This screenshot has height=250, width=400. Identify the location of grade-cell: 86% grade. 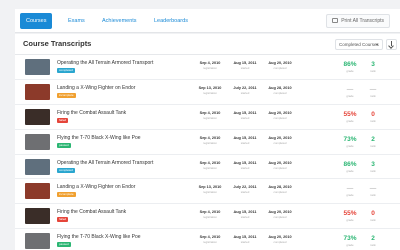
(350, 67).